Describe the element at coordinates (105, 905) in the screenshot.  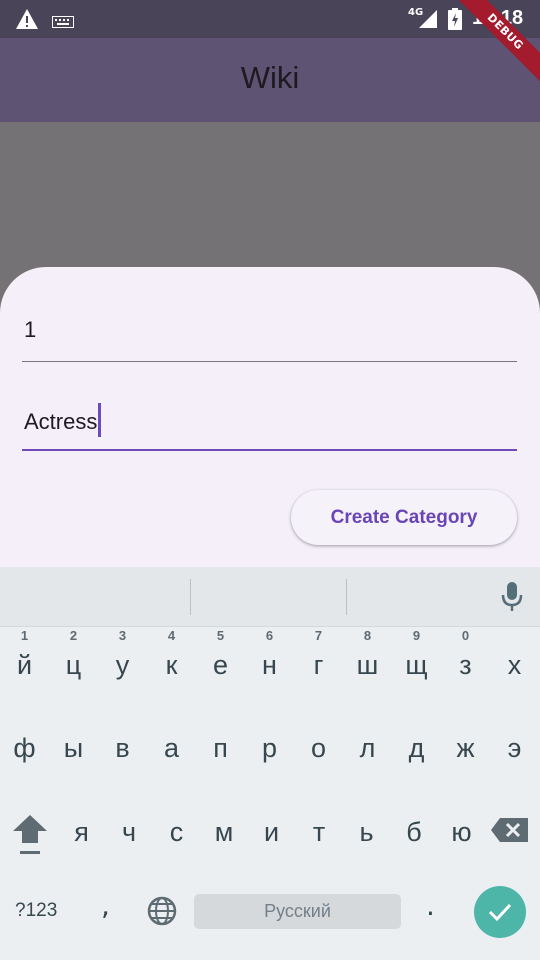
I see `comma-key: ,` at that location.